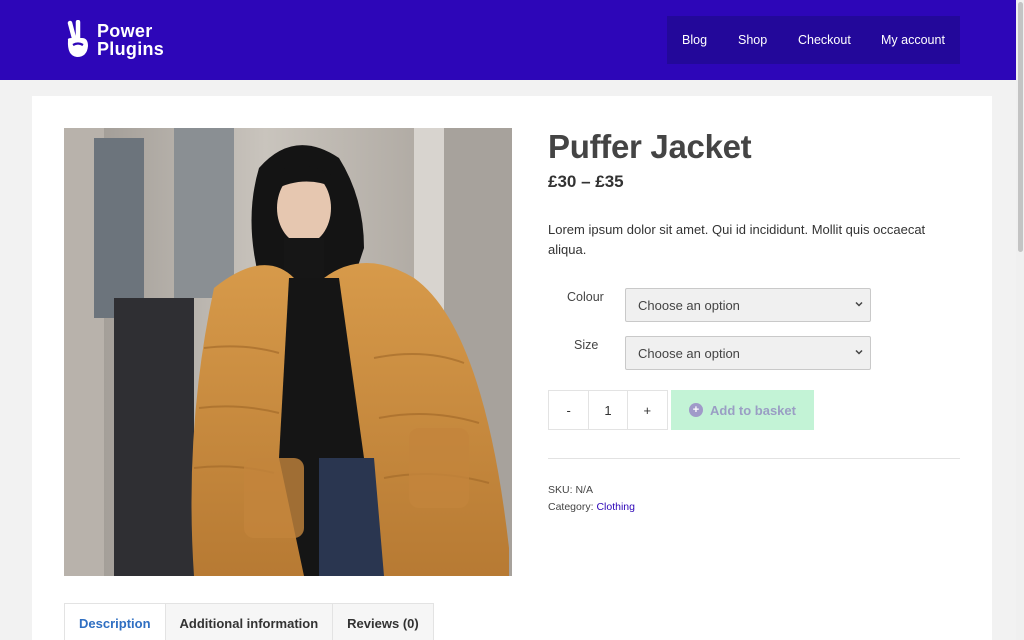  I want to click on product-category: Category: Clothing, so click(591, 507).